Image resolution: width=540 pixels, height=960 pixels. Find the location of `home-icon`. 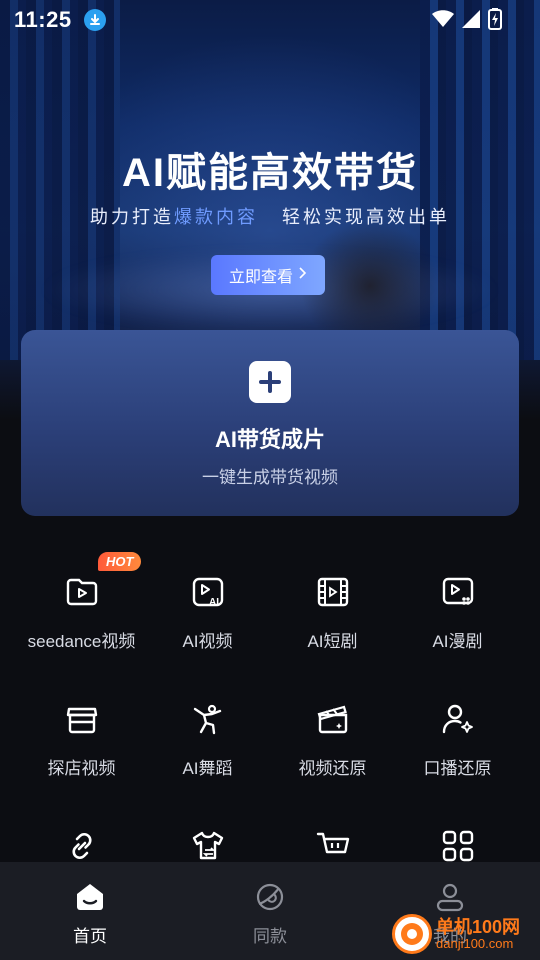

home-icon is located at coordinates (90, 897).